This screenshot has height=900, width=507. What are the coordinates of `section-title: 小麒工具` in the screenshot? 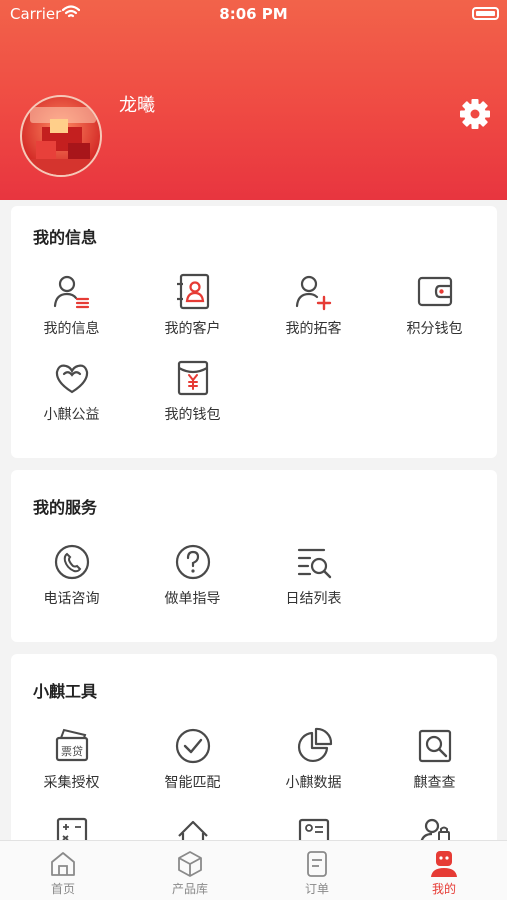 It's located at (65, 691).